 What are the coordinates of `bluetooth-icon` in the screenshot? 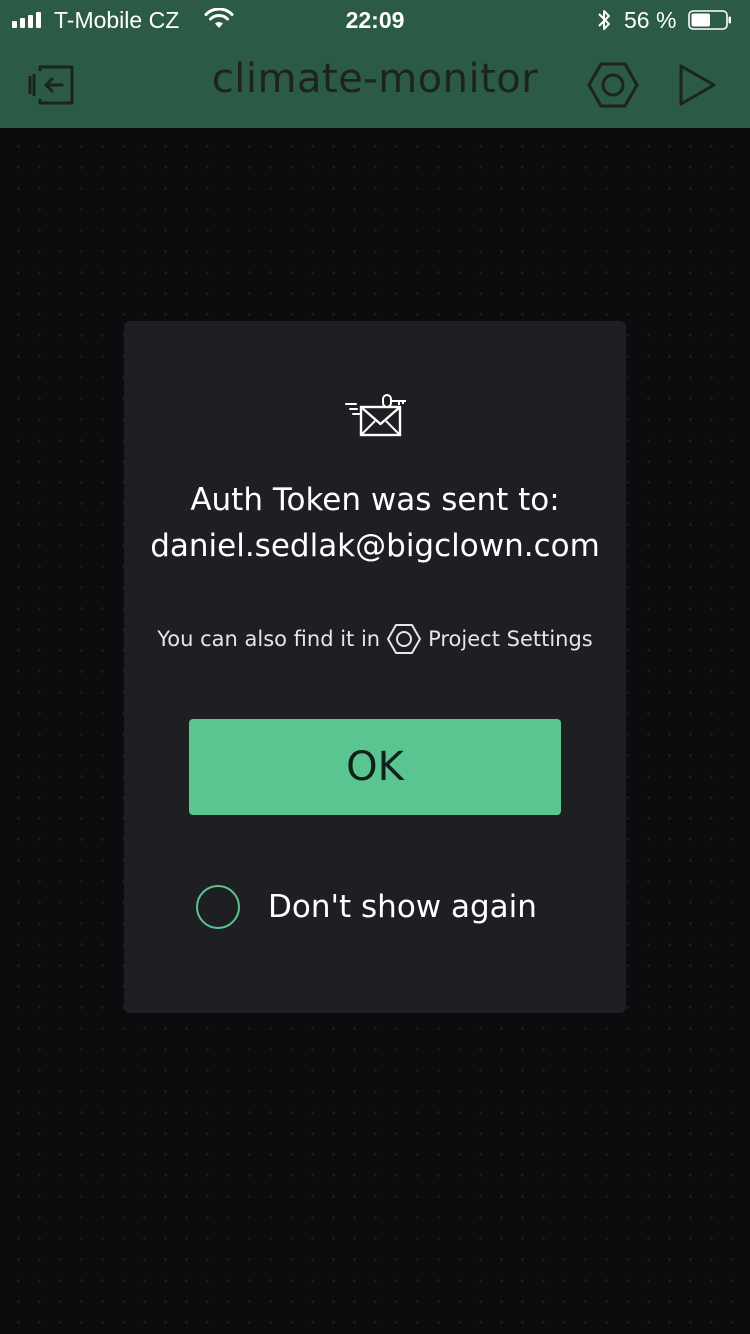 It's located at (604, 20).